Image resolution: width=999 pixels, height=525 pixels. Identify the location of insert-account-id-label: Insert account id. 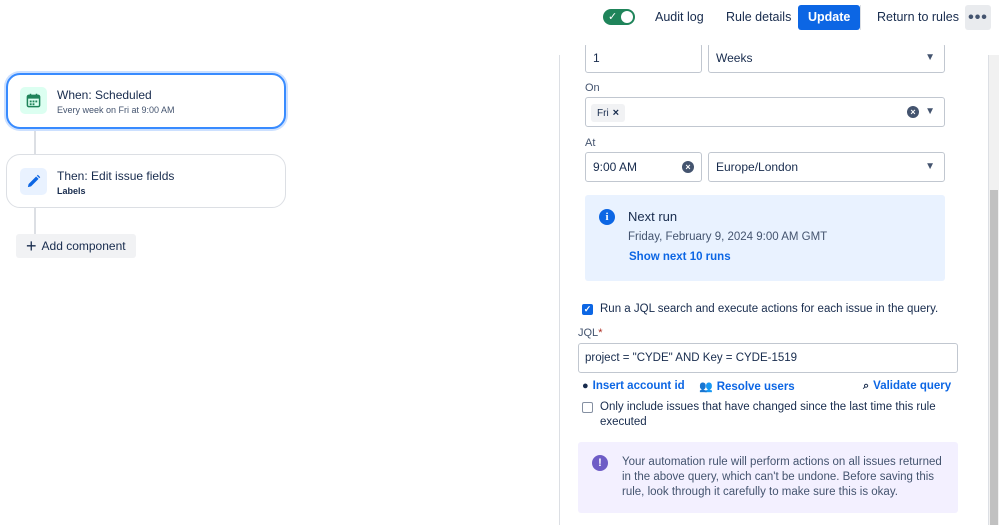
(638, 386).